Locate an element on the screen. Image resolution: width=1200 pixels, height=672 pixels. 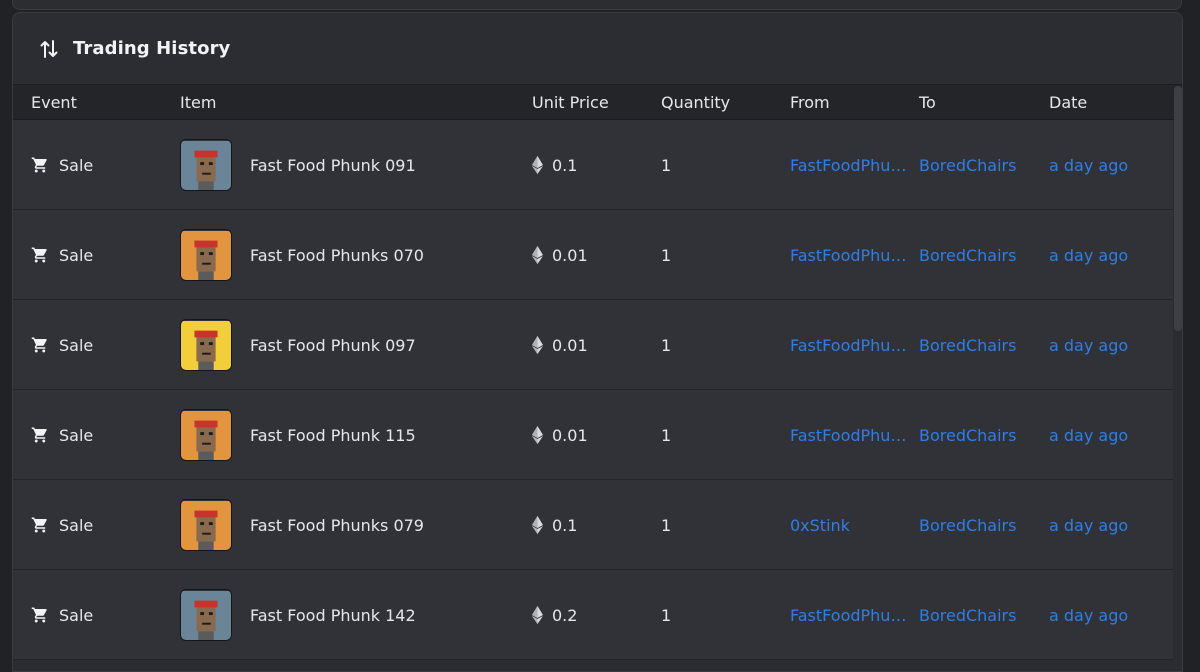
item-cell: Fast Food Phunks 070 is located at coordinates (302, 255).